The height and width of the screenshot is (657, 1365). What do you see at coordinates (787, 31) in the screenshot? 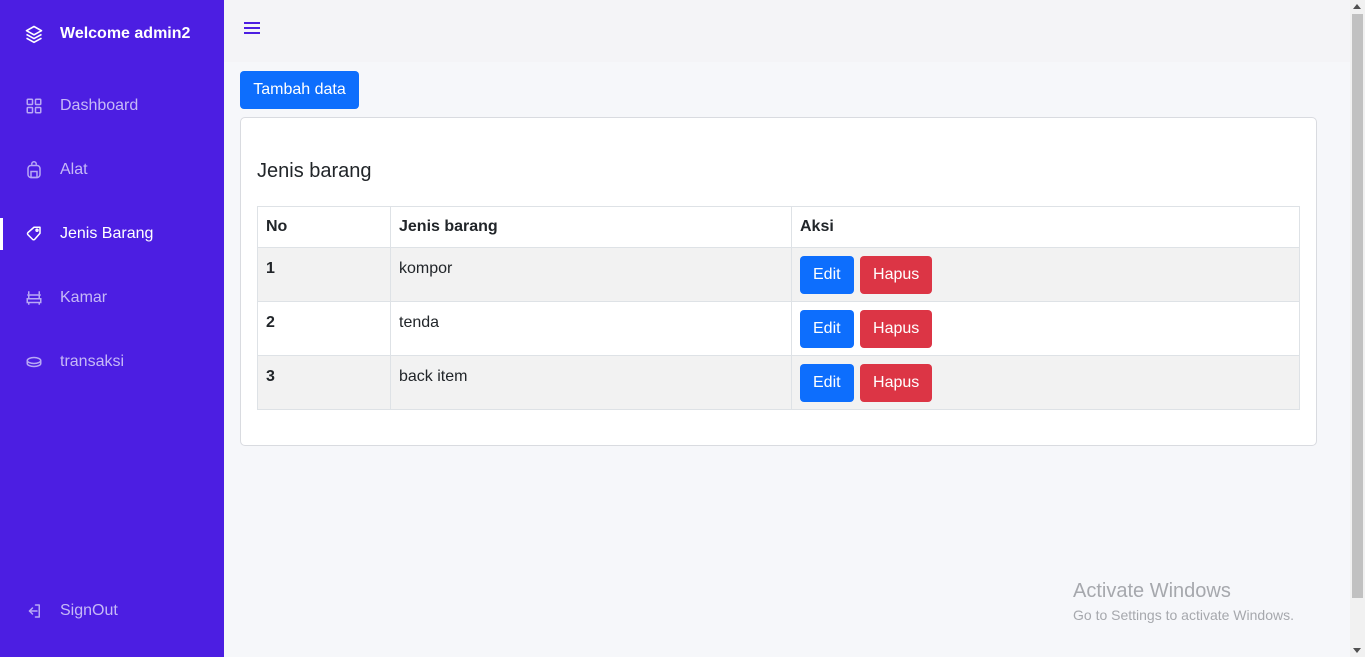
I see `topbar` at bounding box center [787, 31].